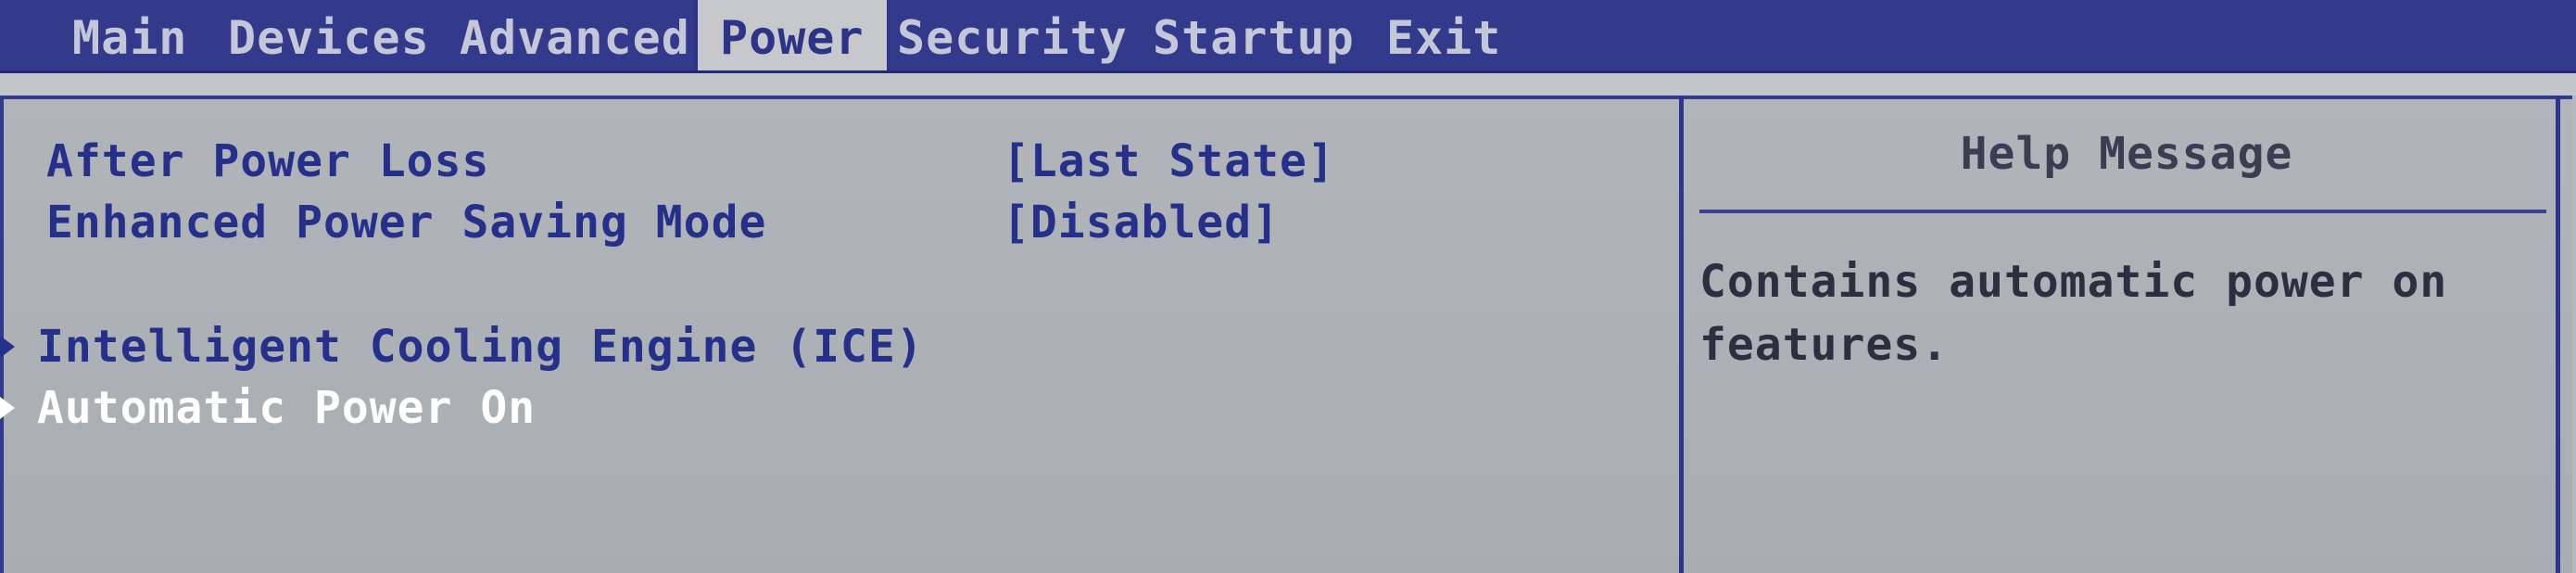  Describe the element at coordinates (2126, 154) in the screenshot. I see `help-message-title: Help Message` at that location.